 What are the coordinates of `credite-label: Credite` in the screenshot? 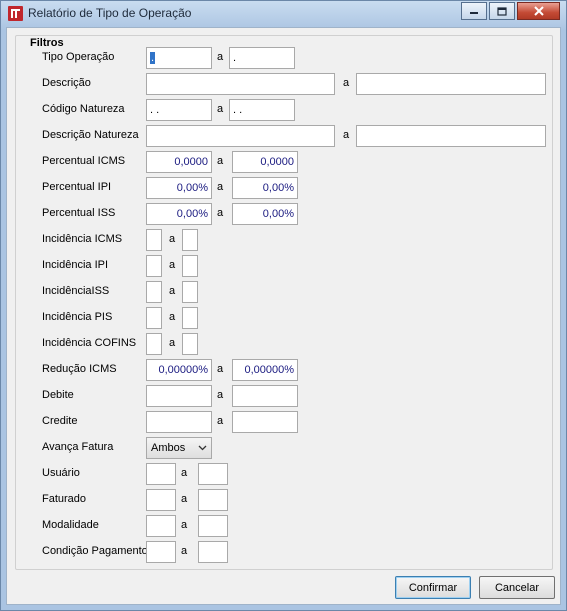 It's located at (60, 421).